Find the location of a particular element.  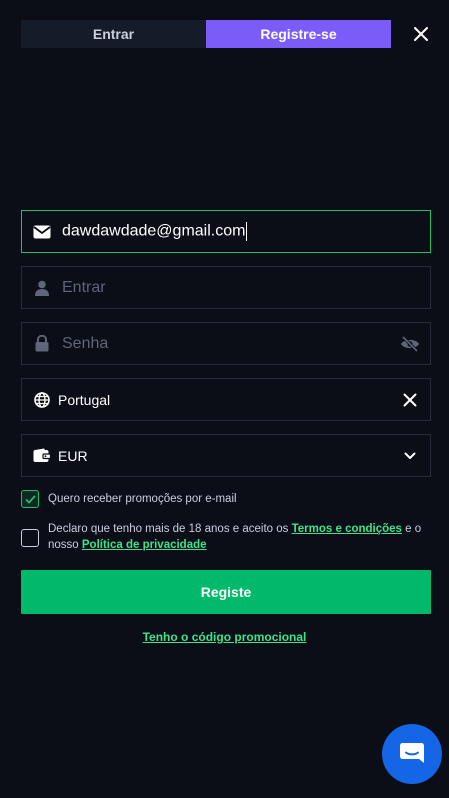

chat-icon is located at coordinates (412, 753).